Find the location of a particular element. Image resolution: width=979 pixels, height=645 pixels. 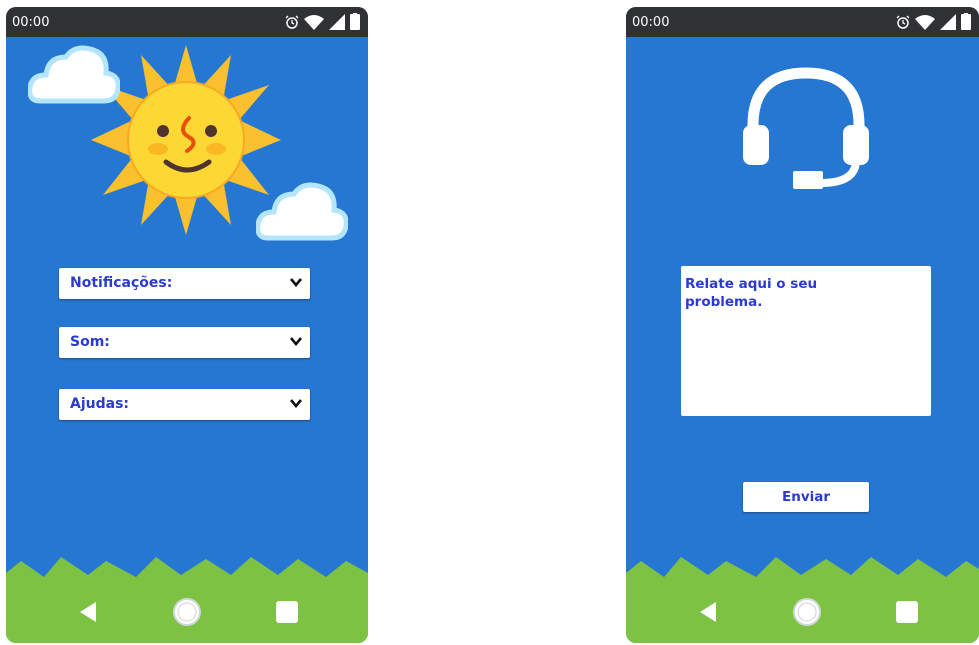

notifications-select: Notificações: is located at coordinates (184, 283).